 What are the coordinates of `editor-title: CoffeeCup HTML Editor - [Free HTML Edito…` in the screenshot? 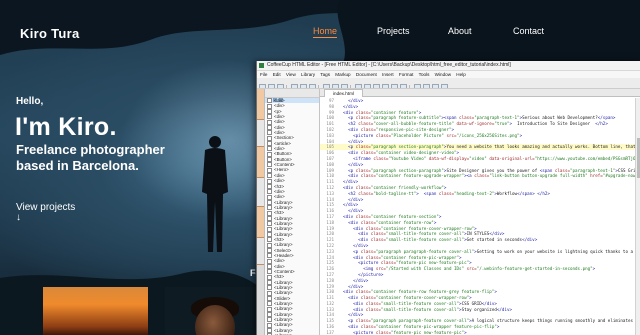 It's located at (389, 65).